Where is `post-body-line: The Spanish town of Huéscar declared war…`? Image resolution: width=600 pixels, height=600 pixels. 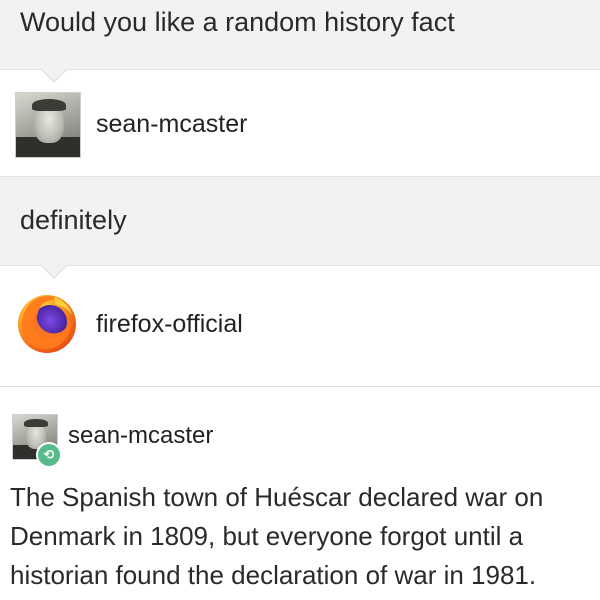
post-body-line: The Spanish town of Huéscar declared war… is located at coordinates (277, 497).